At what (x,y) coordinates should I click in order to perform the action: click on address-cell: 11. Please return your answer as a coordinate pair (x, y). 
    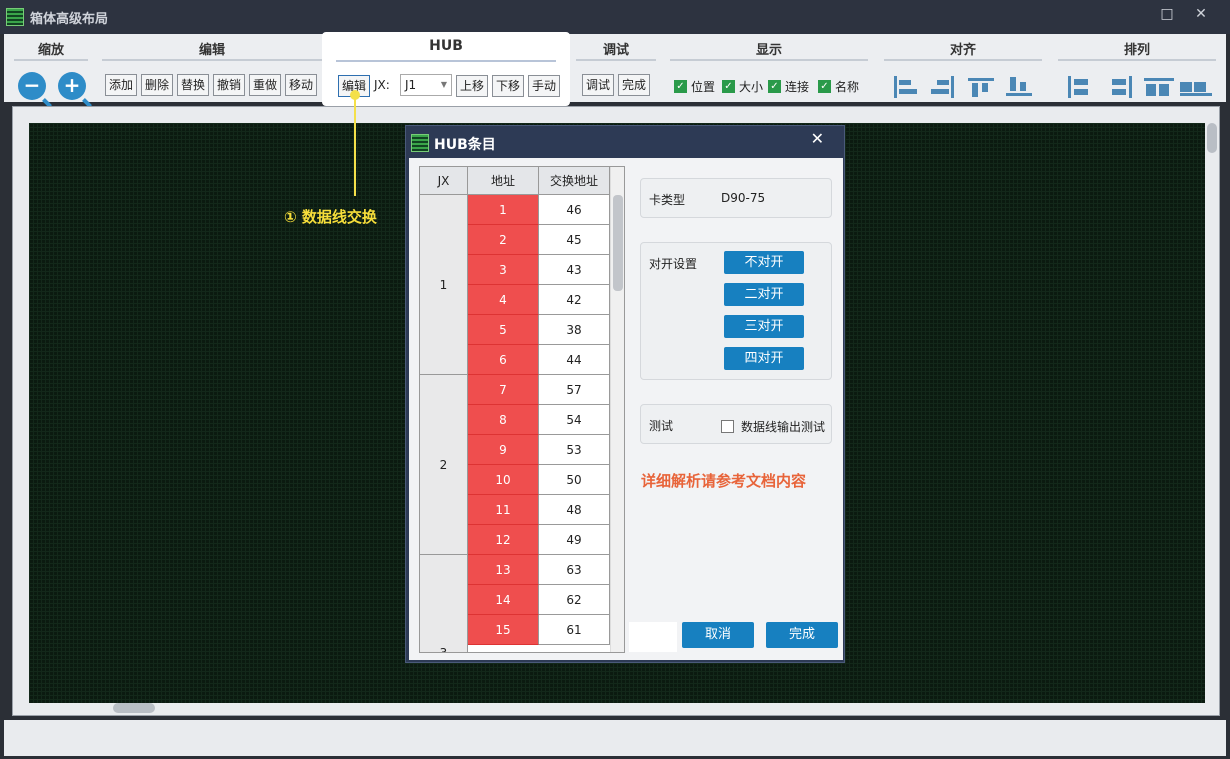
    Looking at the image, I should click on (503, 510).